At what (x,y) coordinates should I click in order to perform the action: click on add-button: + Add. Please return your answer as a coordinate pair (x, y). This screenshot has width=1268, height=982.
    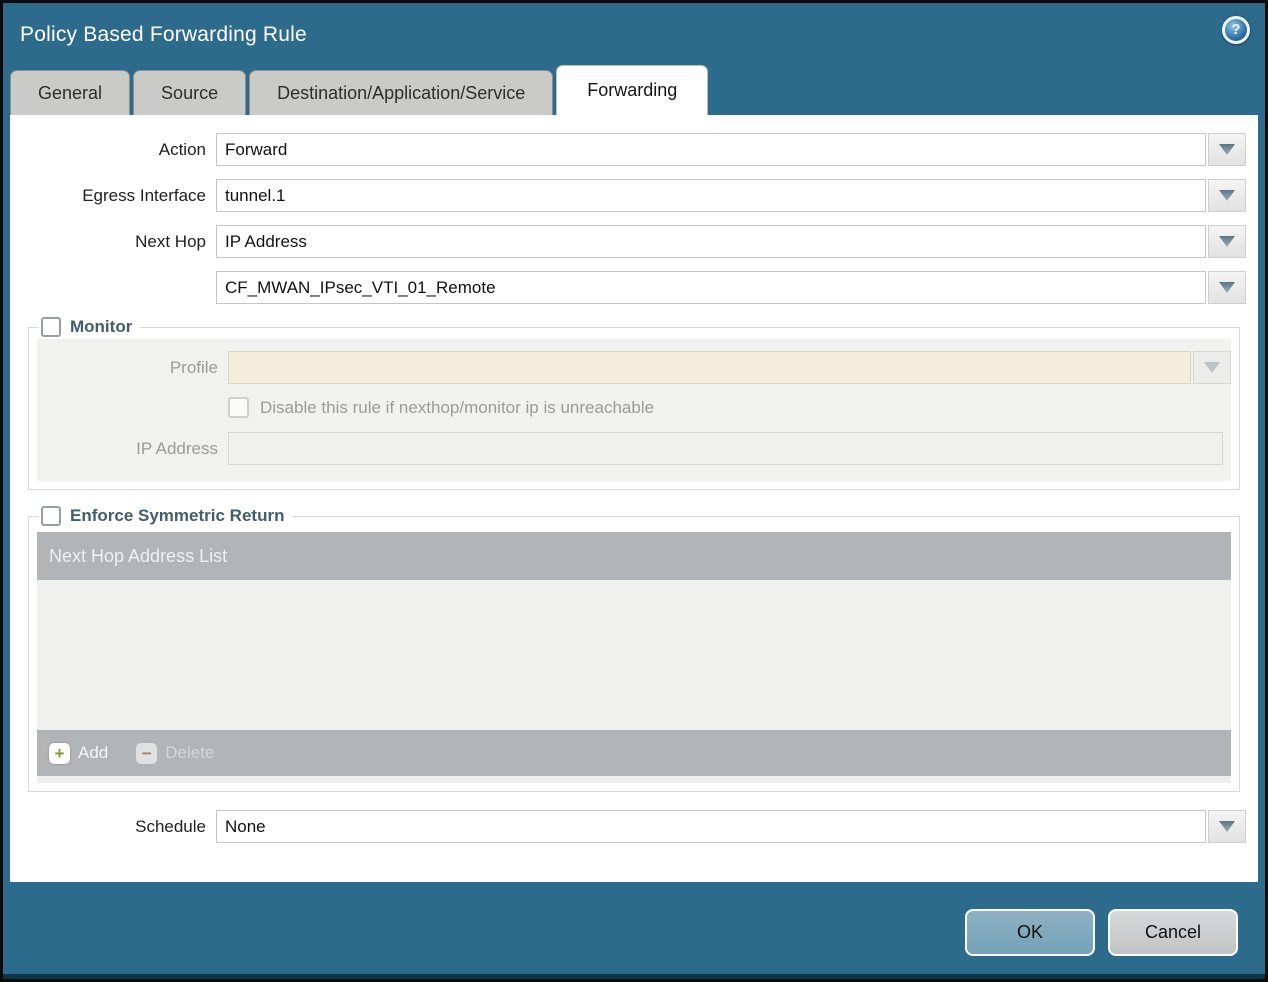
    Looking at the image, I should click on (79, 753).